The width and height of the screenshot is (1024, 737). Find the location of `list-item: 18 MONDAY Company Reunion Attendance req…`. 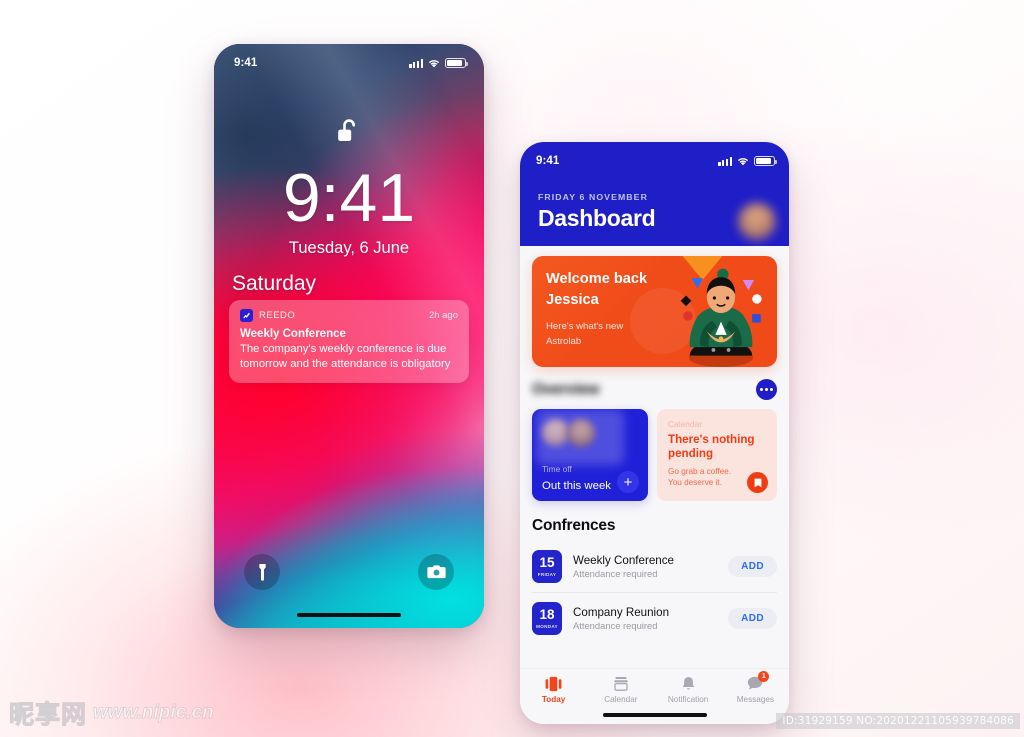

list-item: 18 MONDAY Company Reunion Attendance req… is located at coordinates (654, 618).